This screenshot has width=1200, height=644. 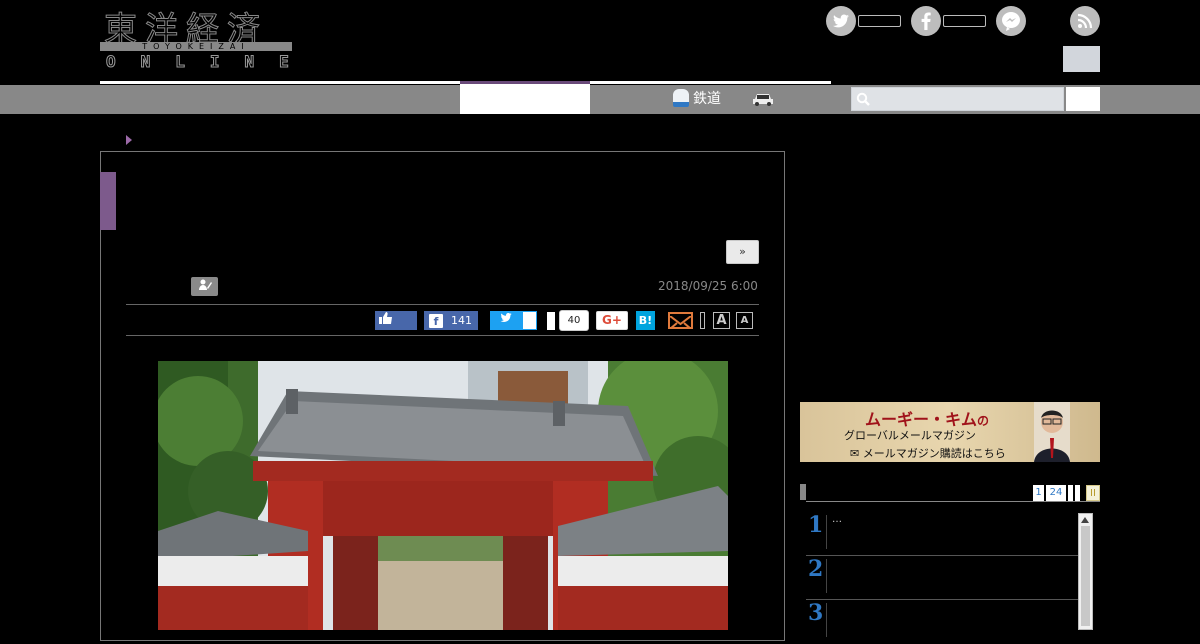 I want to click on nav-tab-active, so click(x=525, y=99).